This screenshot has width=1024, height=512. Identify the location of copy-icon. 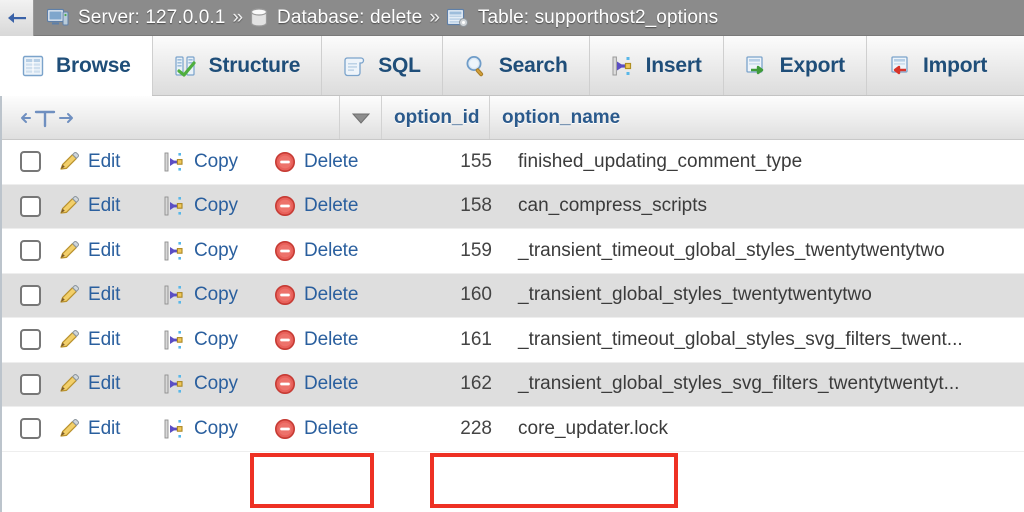
(175, 206).